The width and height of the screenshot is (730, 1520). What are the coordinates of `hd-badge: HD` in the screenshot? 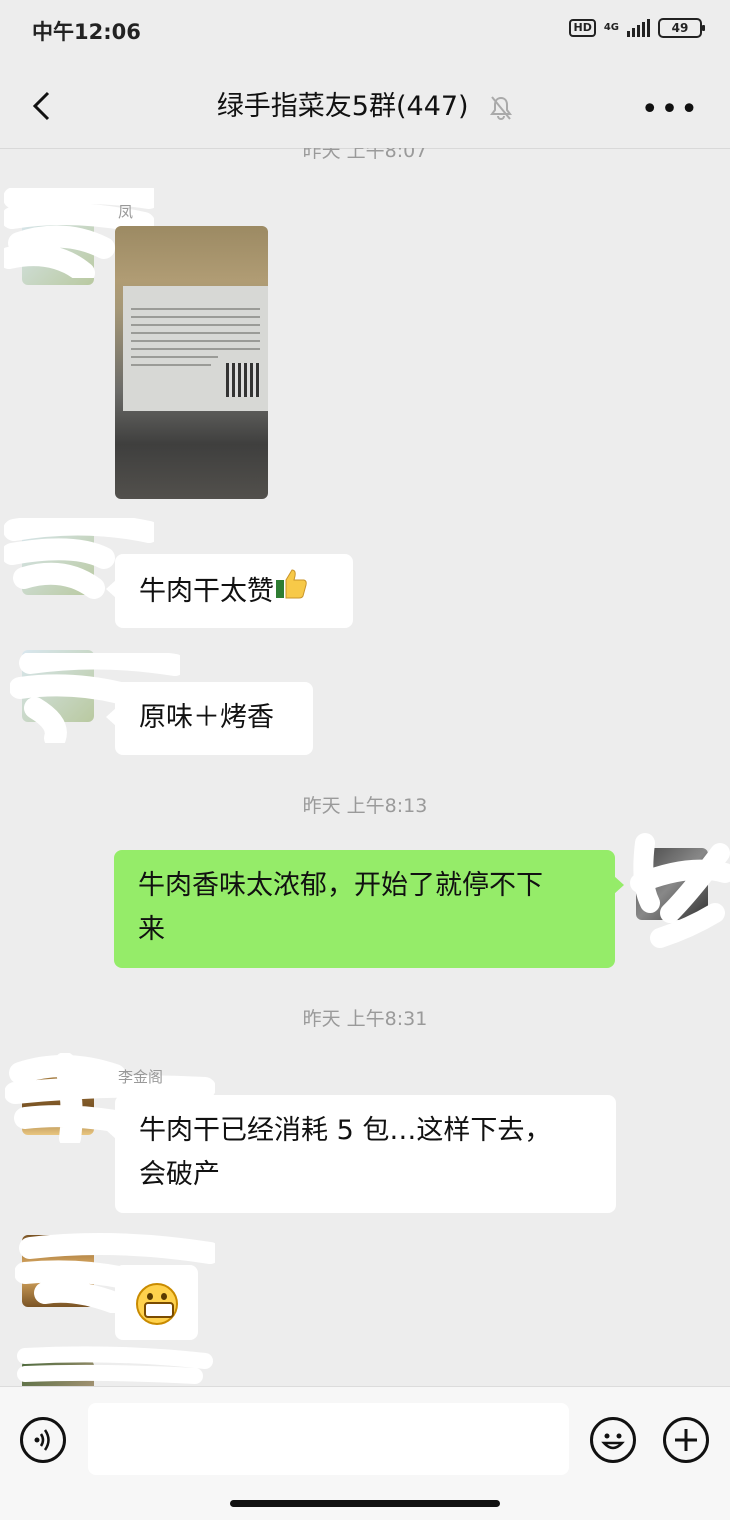 It's located at (582, 28).